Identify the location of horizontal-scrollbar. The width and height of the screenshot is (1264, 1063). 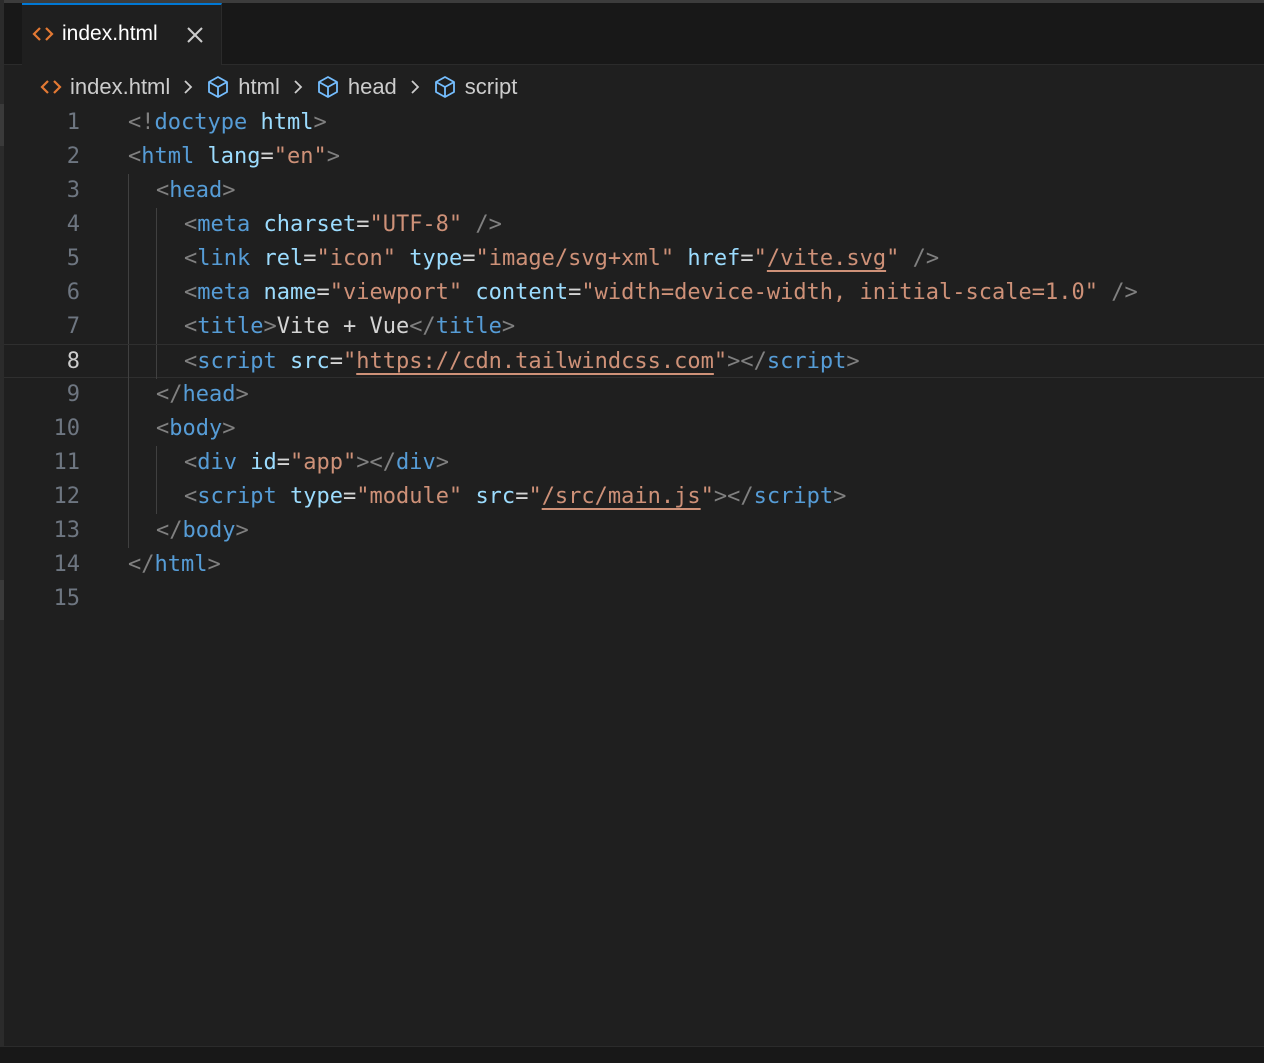
(632, 1054).